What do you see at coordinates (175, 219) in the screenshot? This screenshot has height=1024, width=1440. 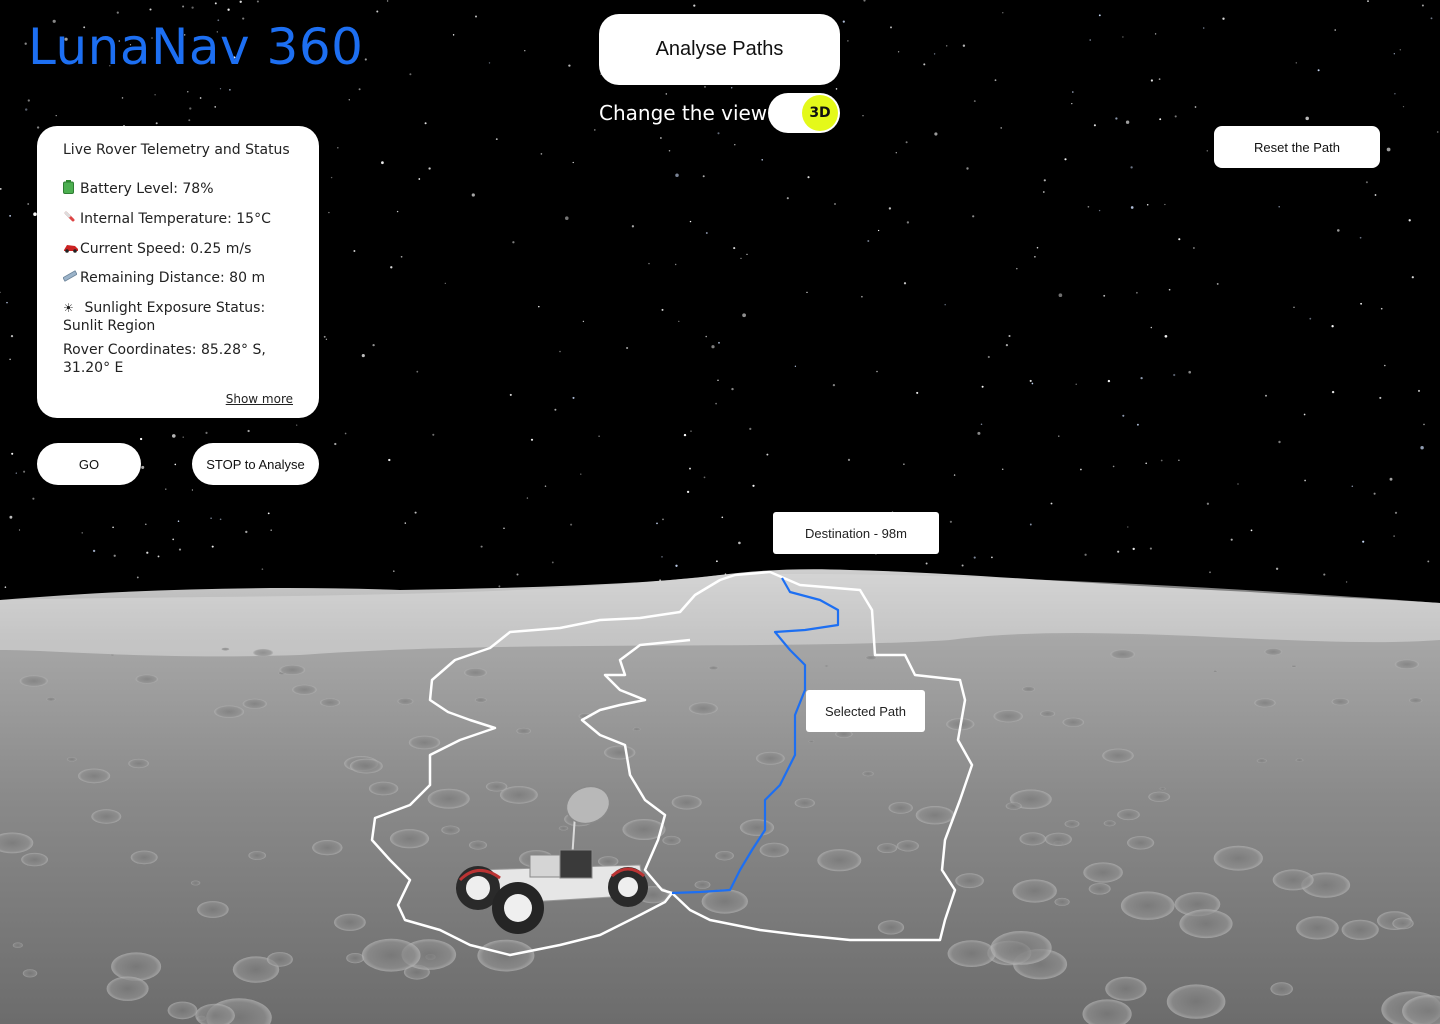 I see `internal-temperature: Internal Temperature: 15°C` at bounding box center [175, 219].